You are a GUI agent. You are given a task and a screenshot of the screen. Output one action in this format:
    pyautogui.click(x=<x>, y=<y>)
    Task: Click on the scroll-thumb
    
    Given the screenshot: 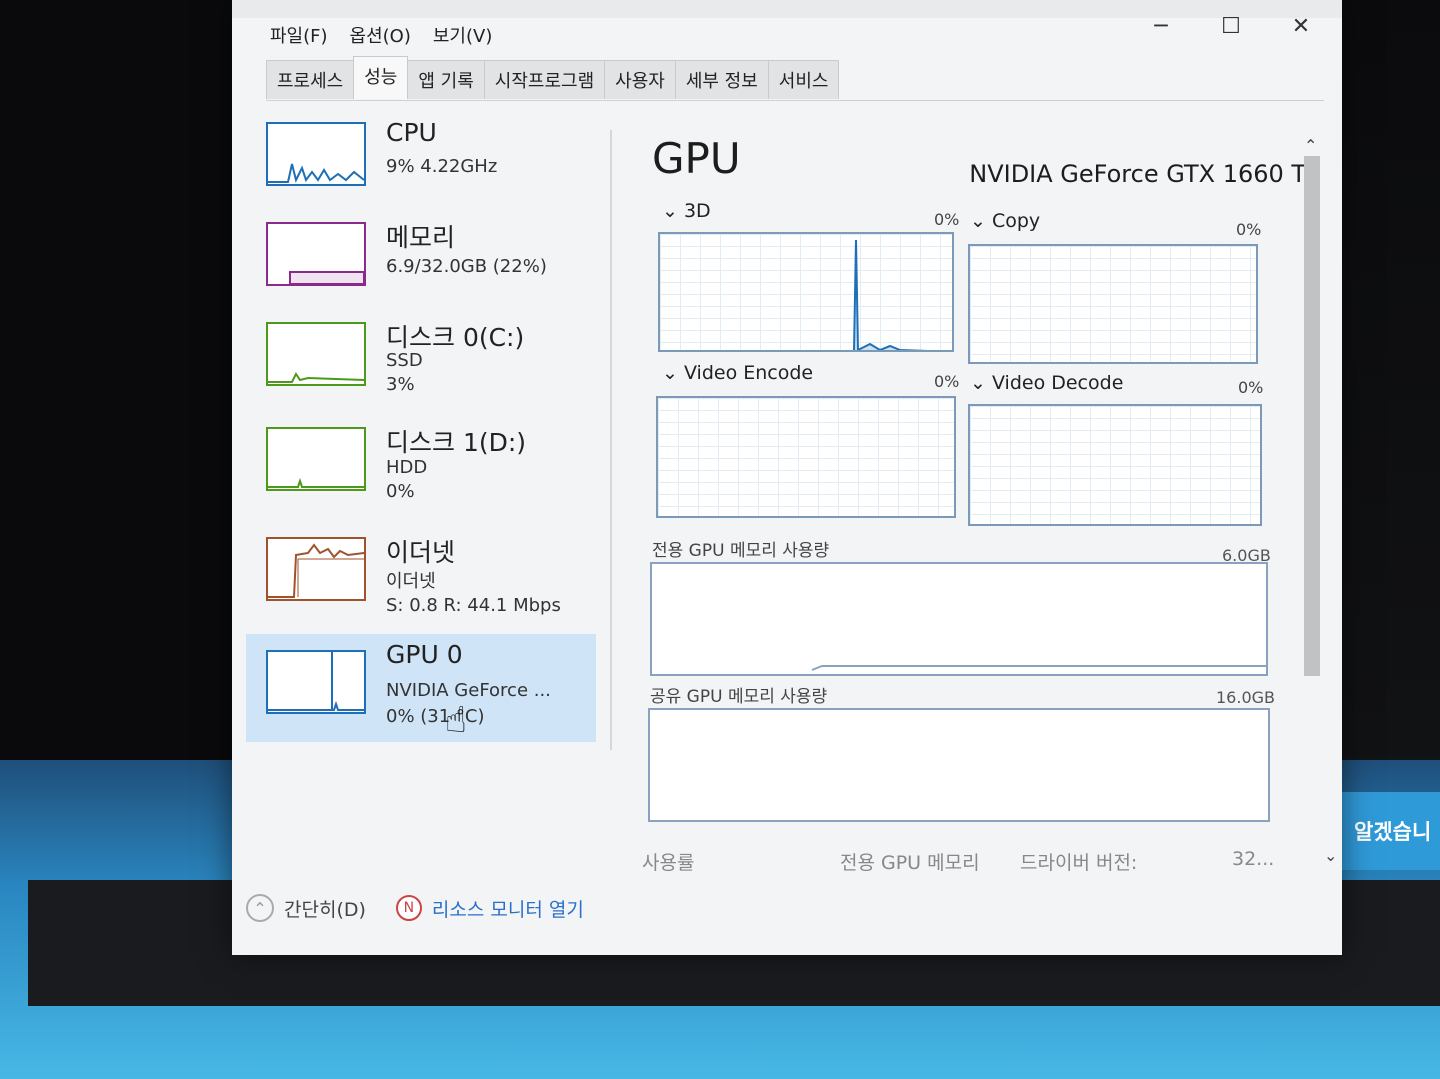 What is the action you would take?
    pyautogui.click(x=1312, y=416)
    